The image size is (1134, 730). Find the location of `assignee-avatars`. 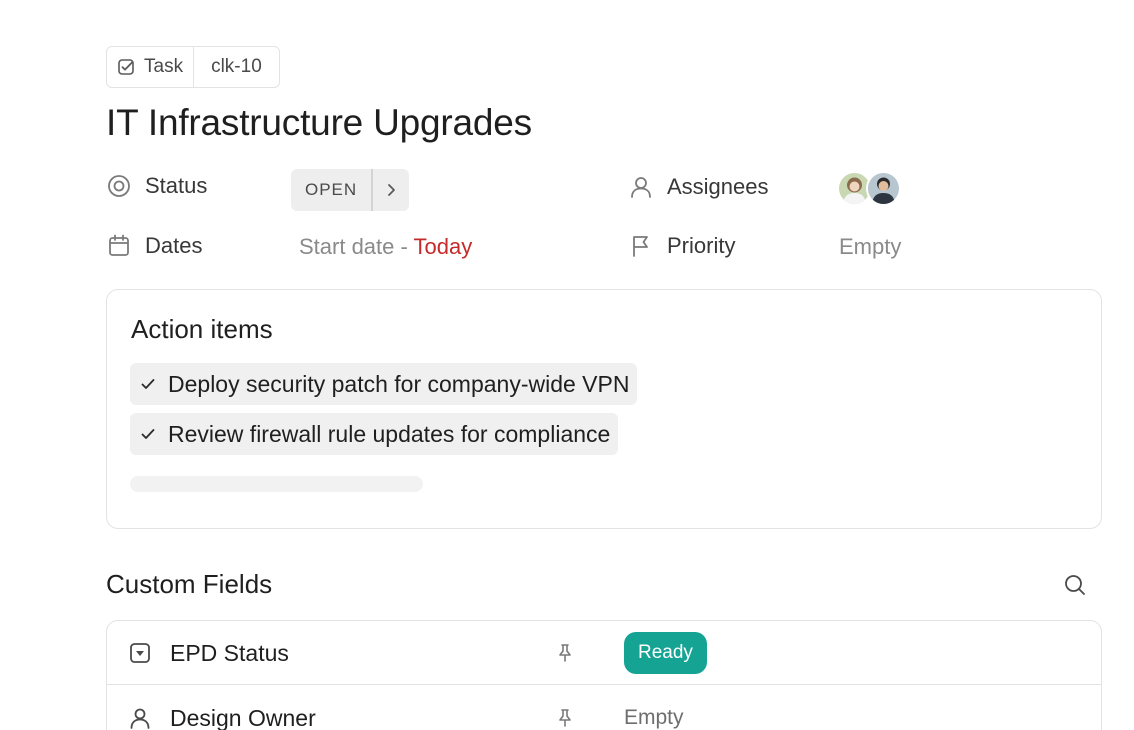

assignee-avatars is located at coordinates (869, 188).